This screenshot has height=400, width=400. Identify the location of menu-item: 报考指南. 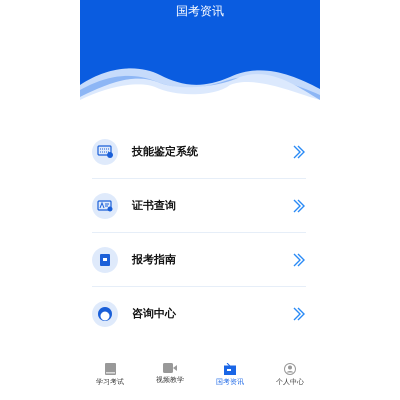
(212, 259).